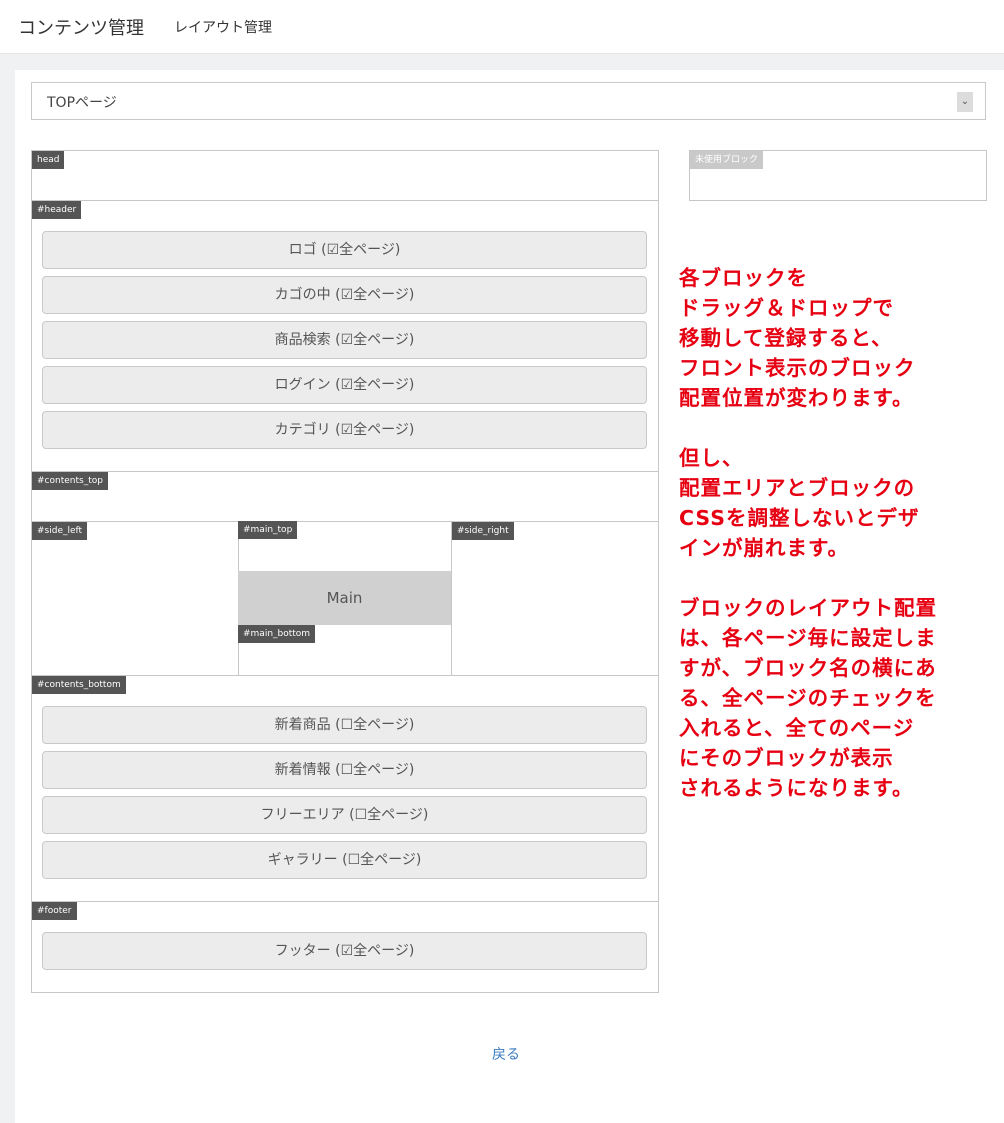 This screenshot has width=1004, height=1123. I want to click on annotation-line: 但し、, so click(711, 458).